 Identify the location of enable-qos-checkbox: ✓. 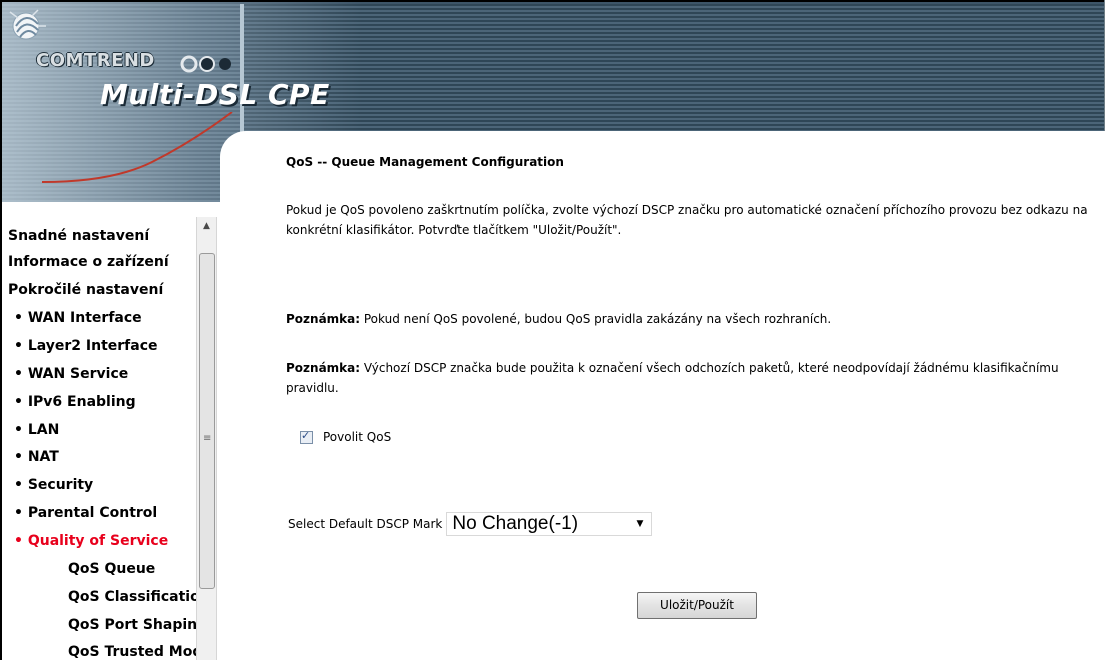
(306, 436).